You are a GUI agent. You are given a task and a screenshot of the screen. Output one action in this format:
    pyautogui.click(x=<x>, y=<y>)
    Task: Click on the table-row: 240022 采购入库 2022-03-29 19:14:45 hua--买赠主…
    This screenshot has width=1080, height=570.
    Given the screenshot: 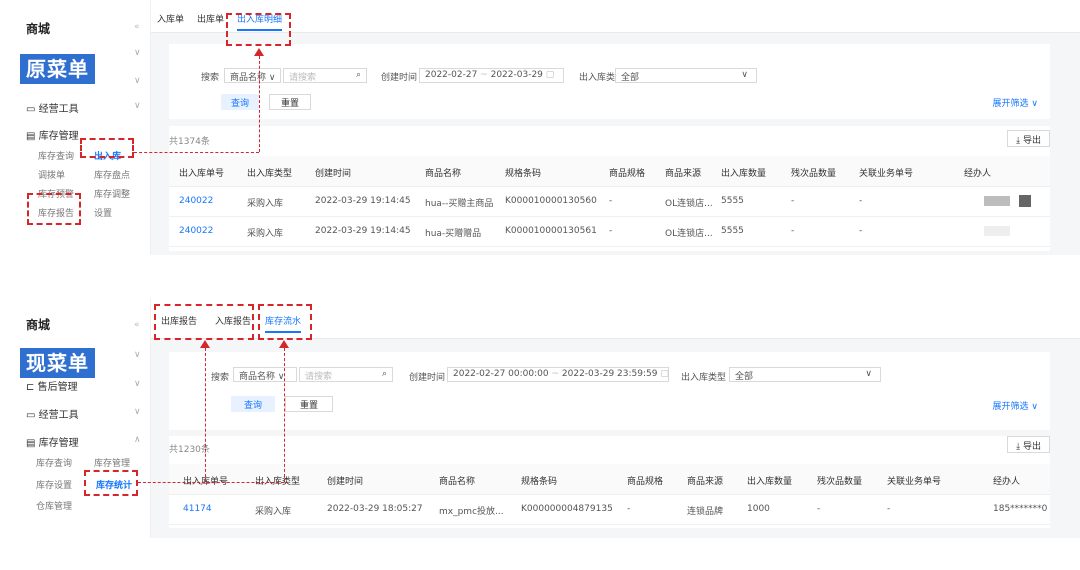 What is the action you would take?
    pyautogui.click(x=609, y=201)
    